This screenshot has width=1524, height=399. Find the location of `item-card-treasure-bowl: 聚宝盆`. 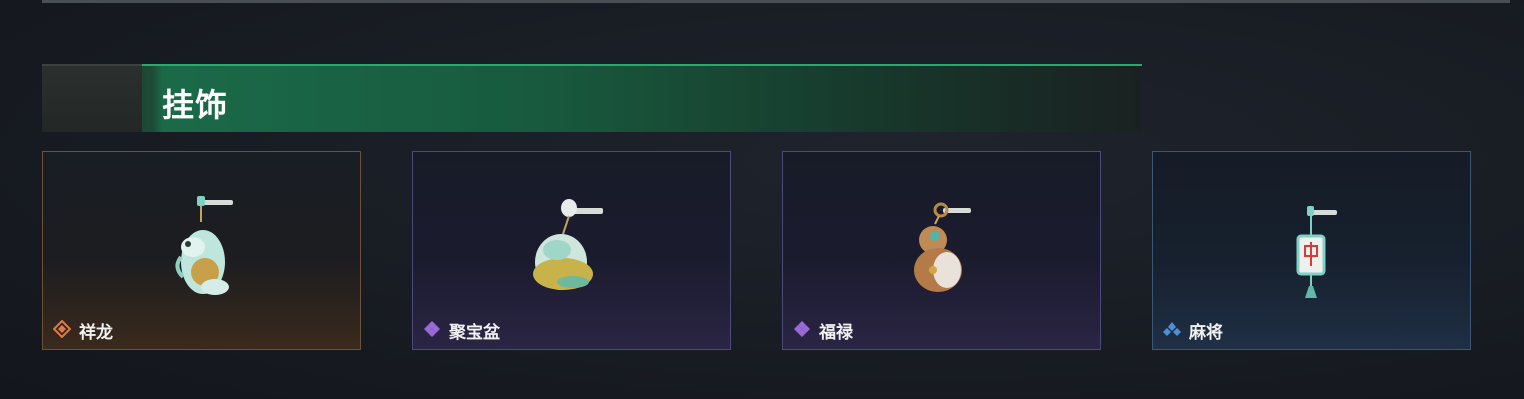

item-card-treasure-bowl: 聚宝盆 is located at coordinates (571, 250).